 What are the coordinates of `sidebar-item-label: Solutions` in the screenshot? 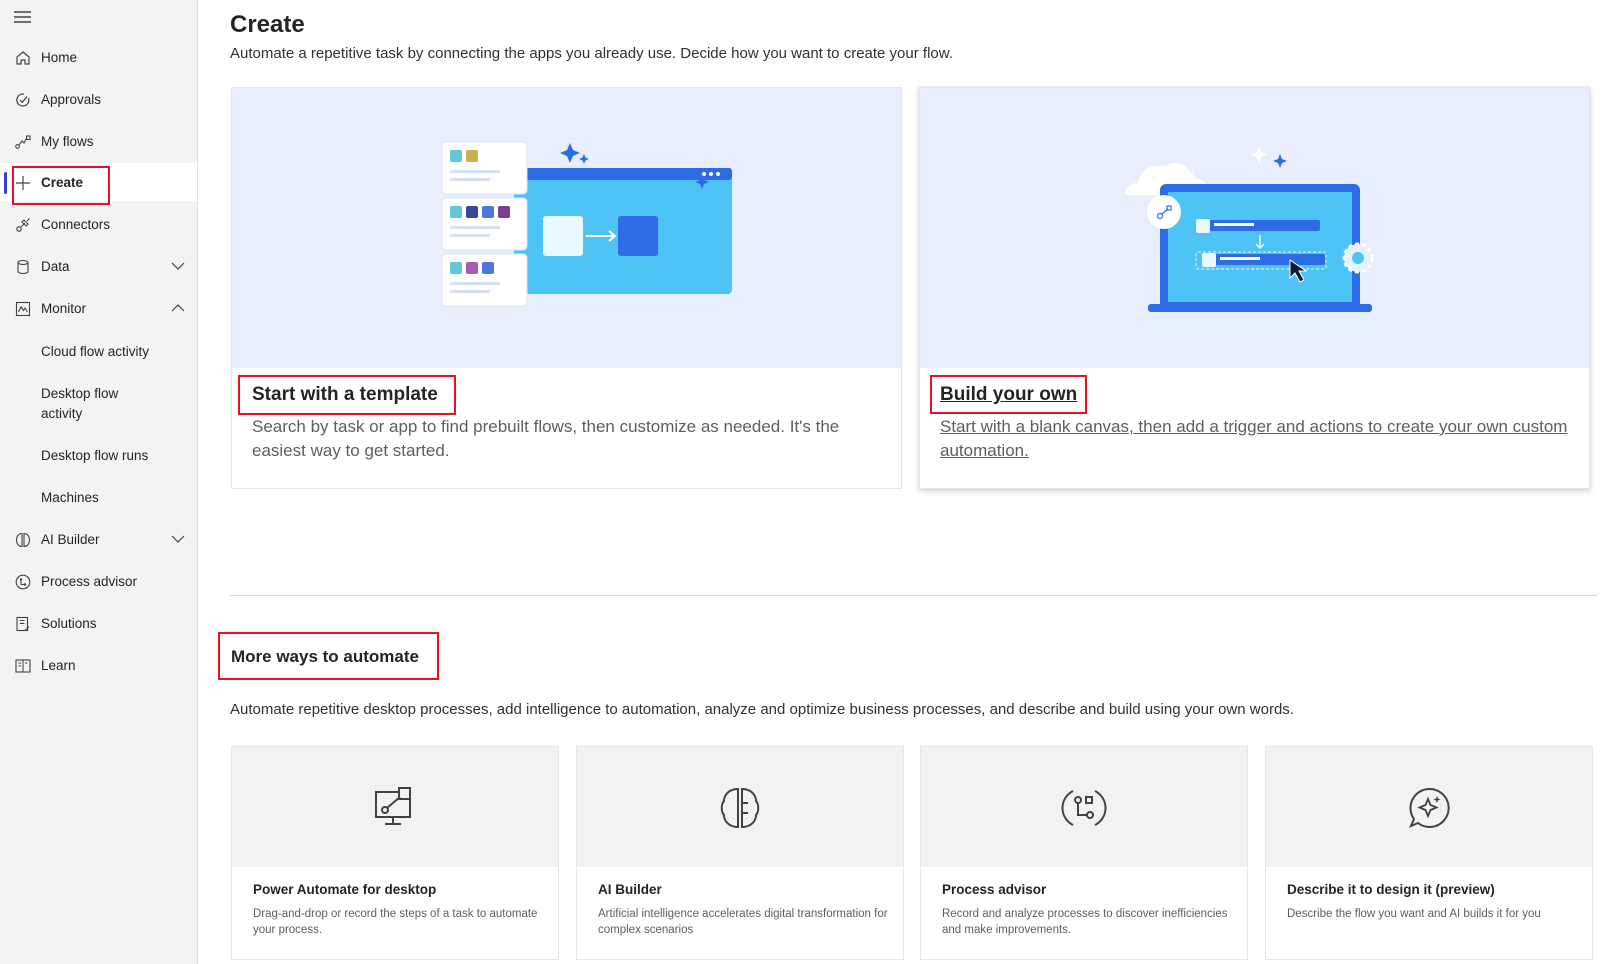 It's located at (69, 623).